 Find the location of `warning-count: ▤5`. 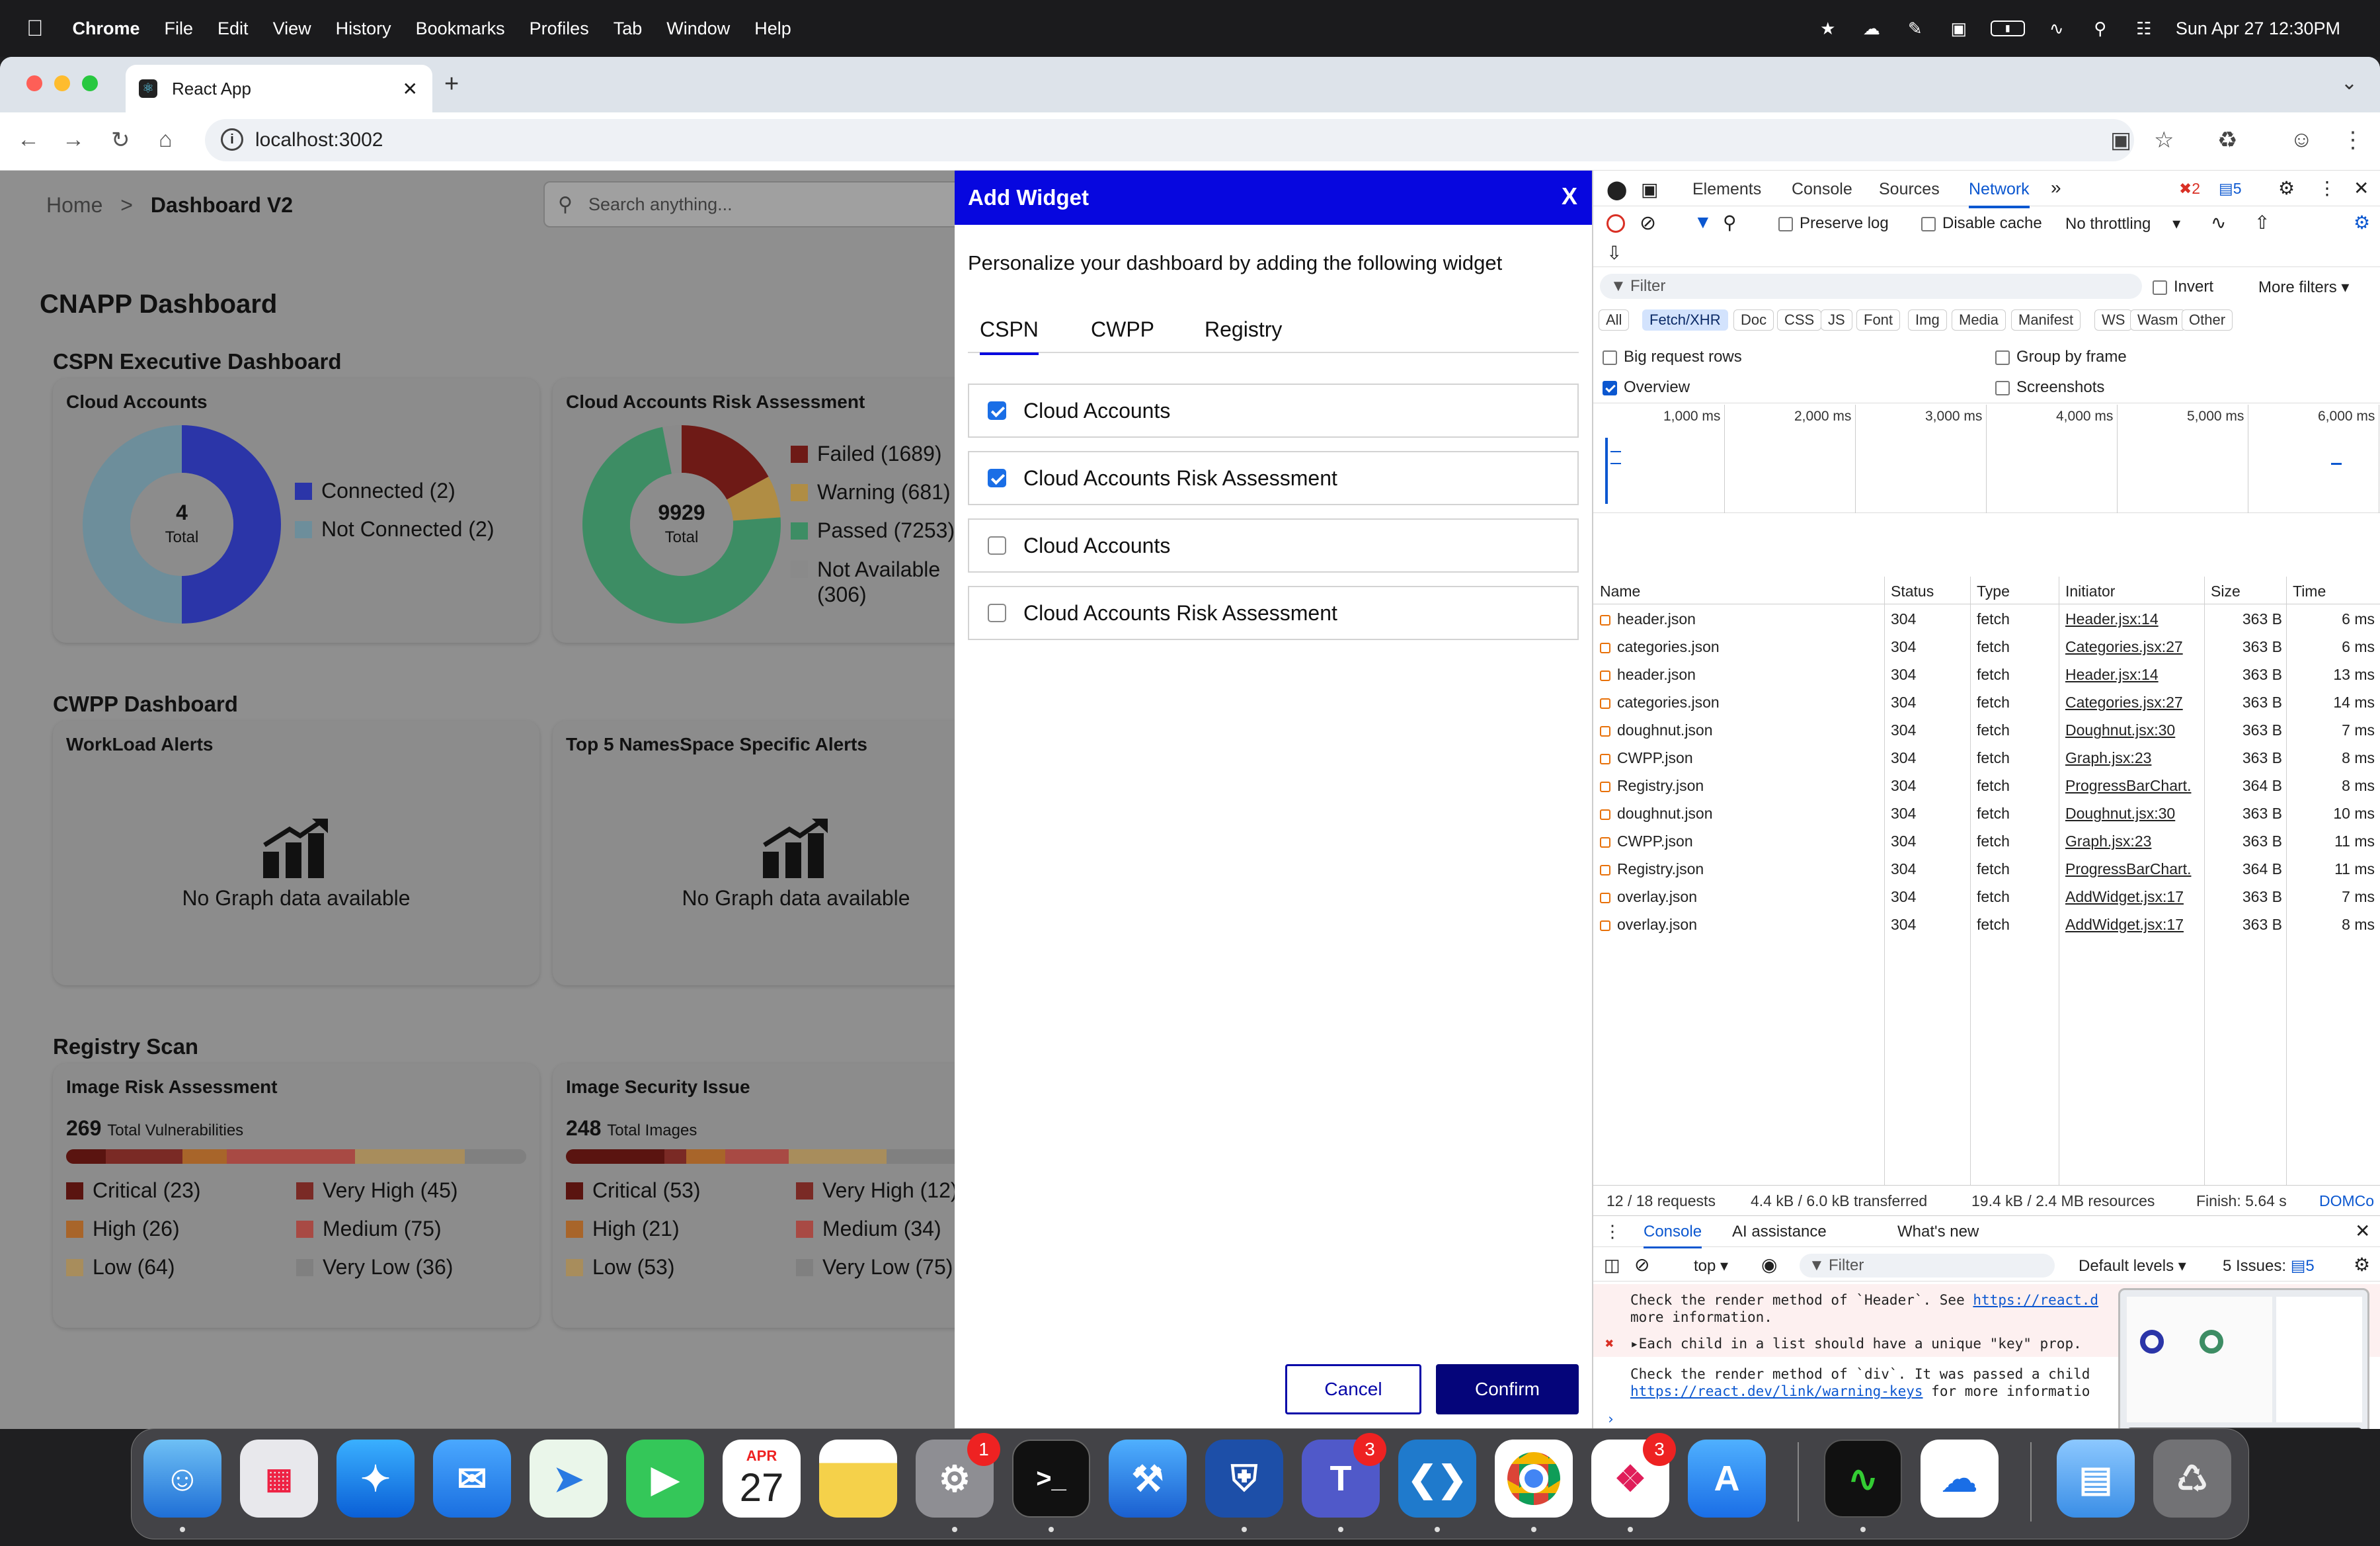

warning-count: ▤5 is located at coordinates (2230, 189).